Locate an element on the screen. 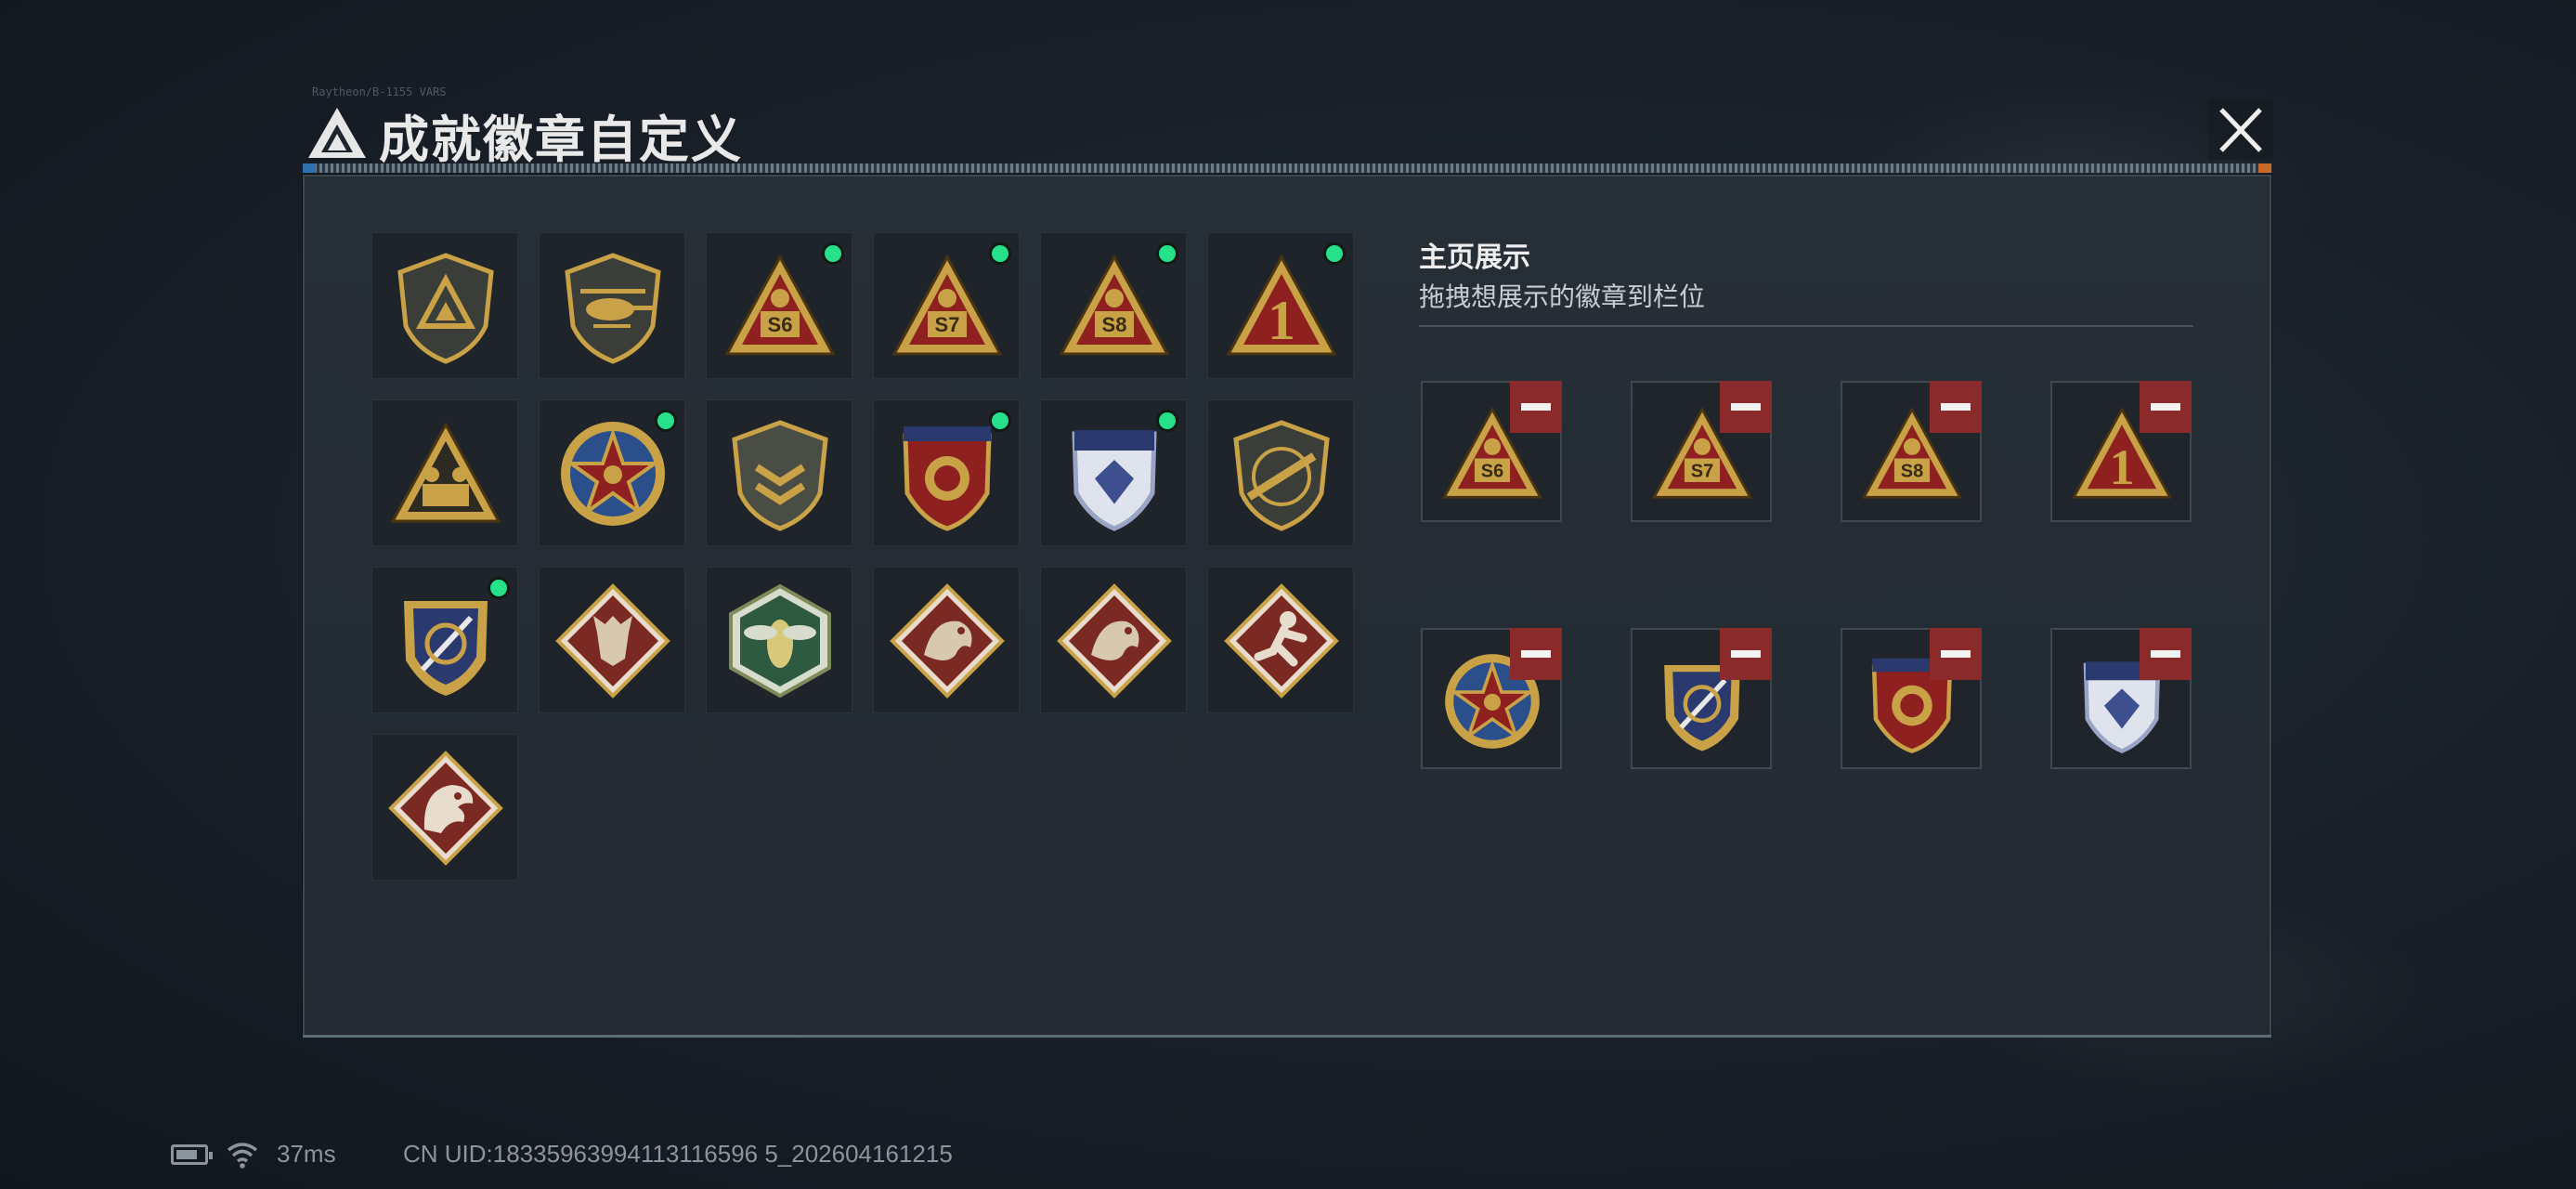  title-divider-stripe is located at coordinates (1287, 168).